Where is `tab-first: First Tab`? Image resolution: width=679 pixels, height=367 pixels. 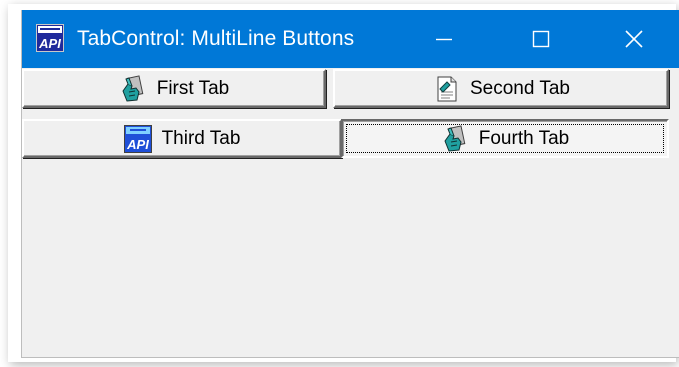 tab-first: First Tab is located at coordinates (174, 88).